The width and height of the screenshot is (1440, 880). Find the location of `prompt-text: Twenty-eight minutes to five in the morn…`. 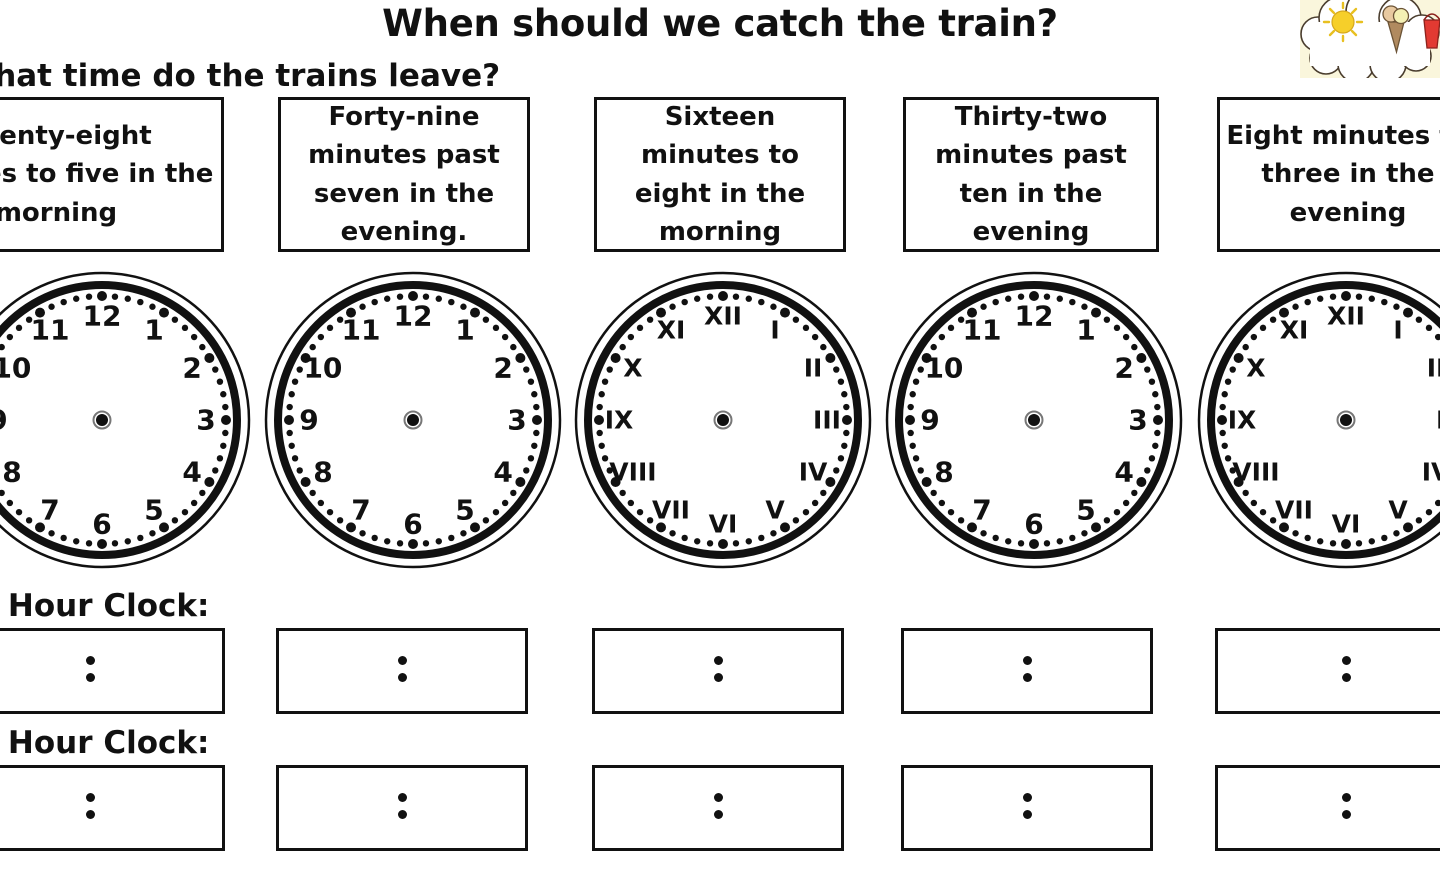

prompt-text: Twenty-eight minutes to five in the morn… is located at coordinates (107, 174).